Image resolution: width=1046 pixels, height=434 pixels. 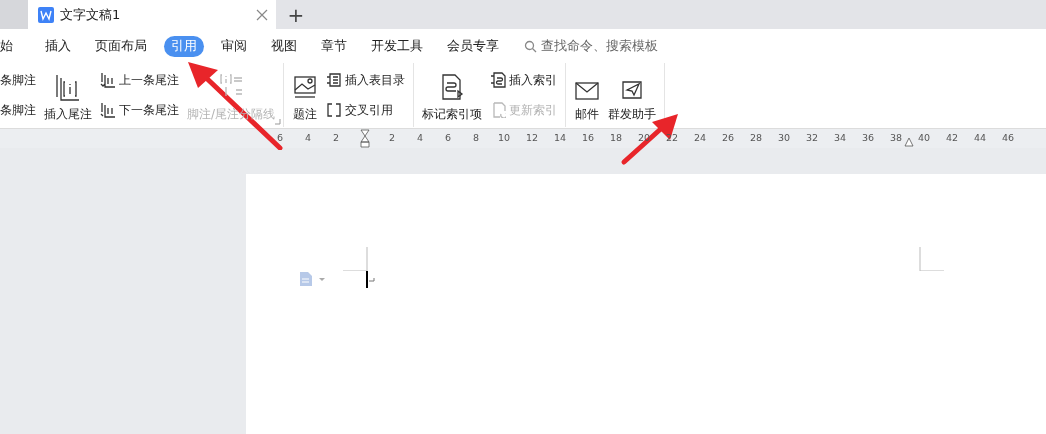 What do you see at coordinates (840, 138) in the screenshot?
I see `ruler-number: 34` at bounding box center [840, 138].